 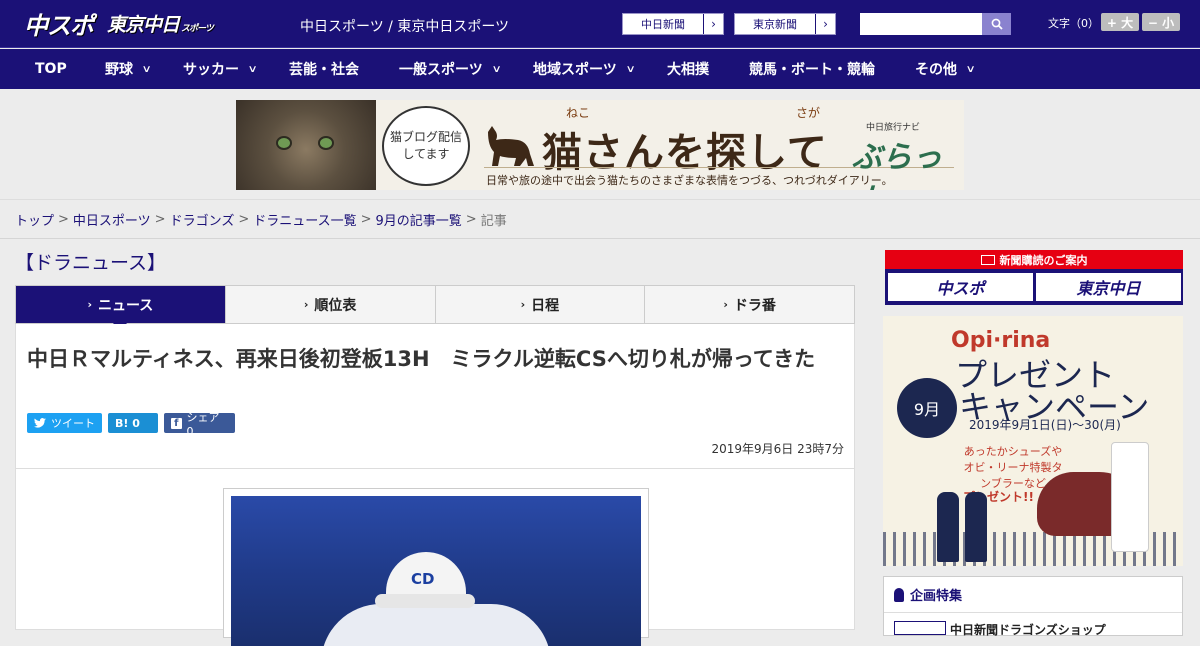 What do you see at coordinates (920, 628) in the screenshot?
I see `feature-thumbnail` at bounding box center [920, 628].